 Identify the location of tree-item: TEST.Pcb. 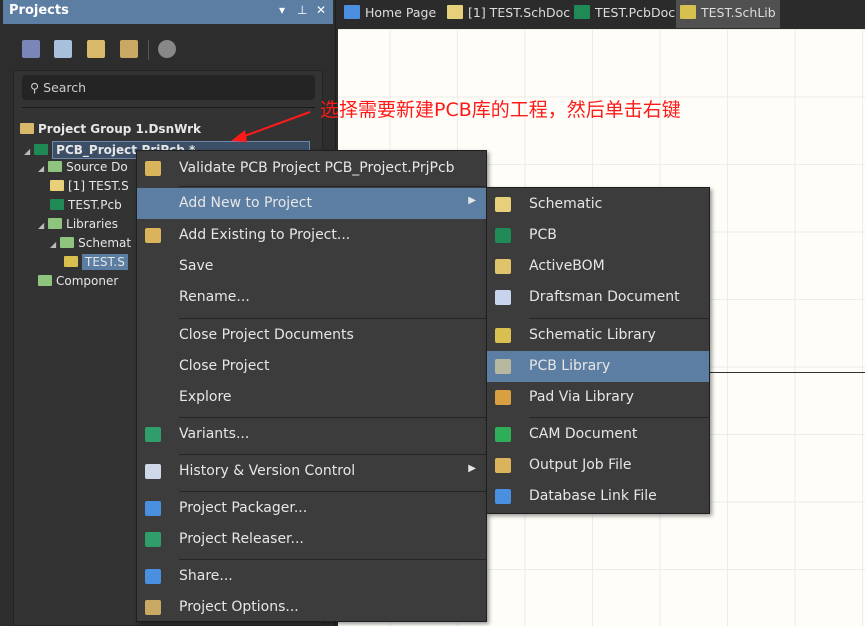
(86, 205).